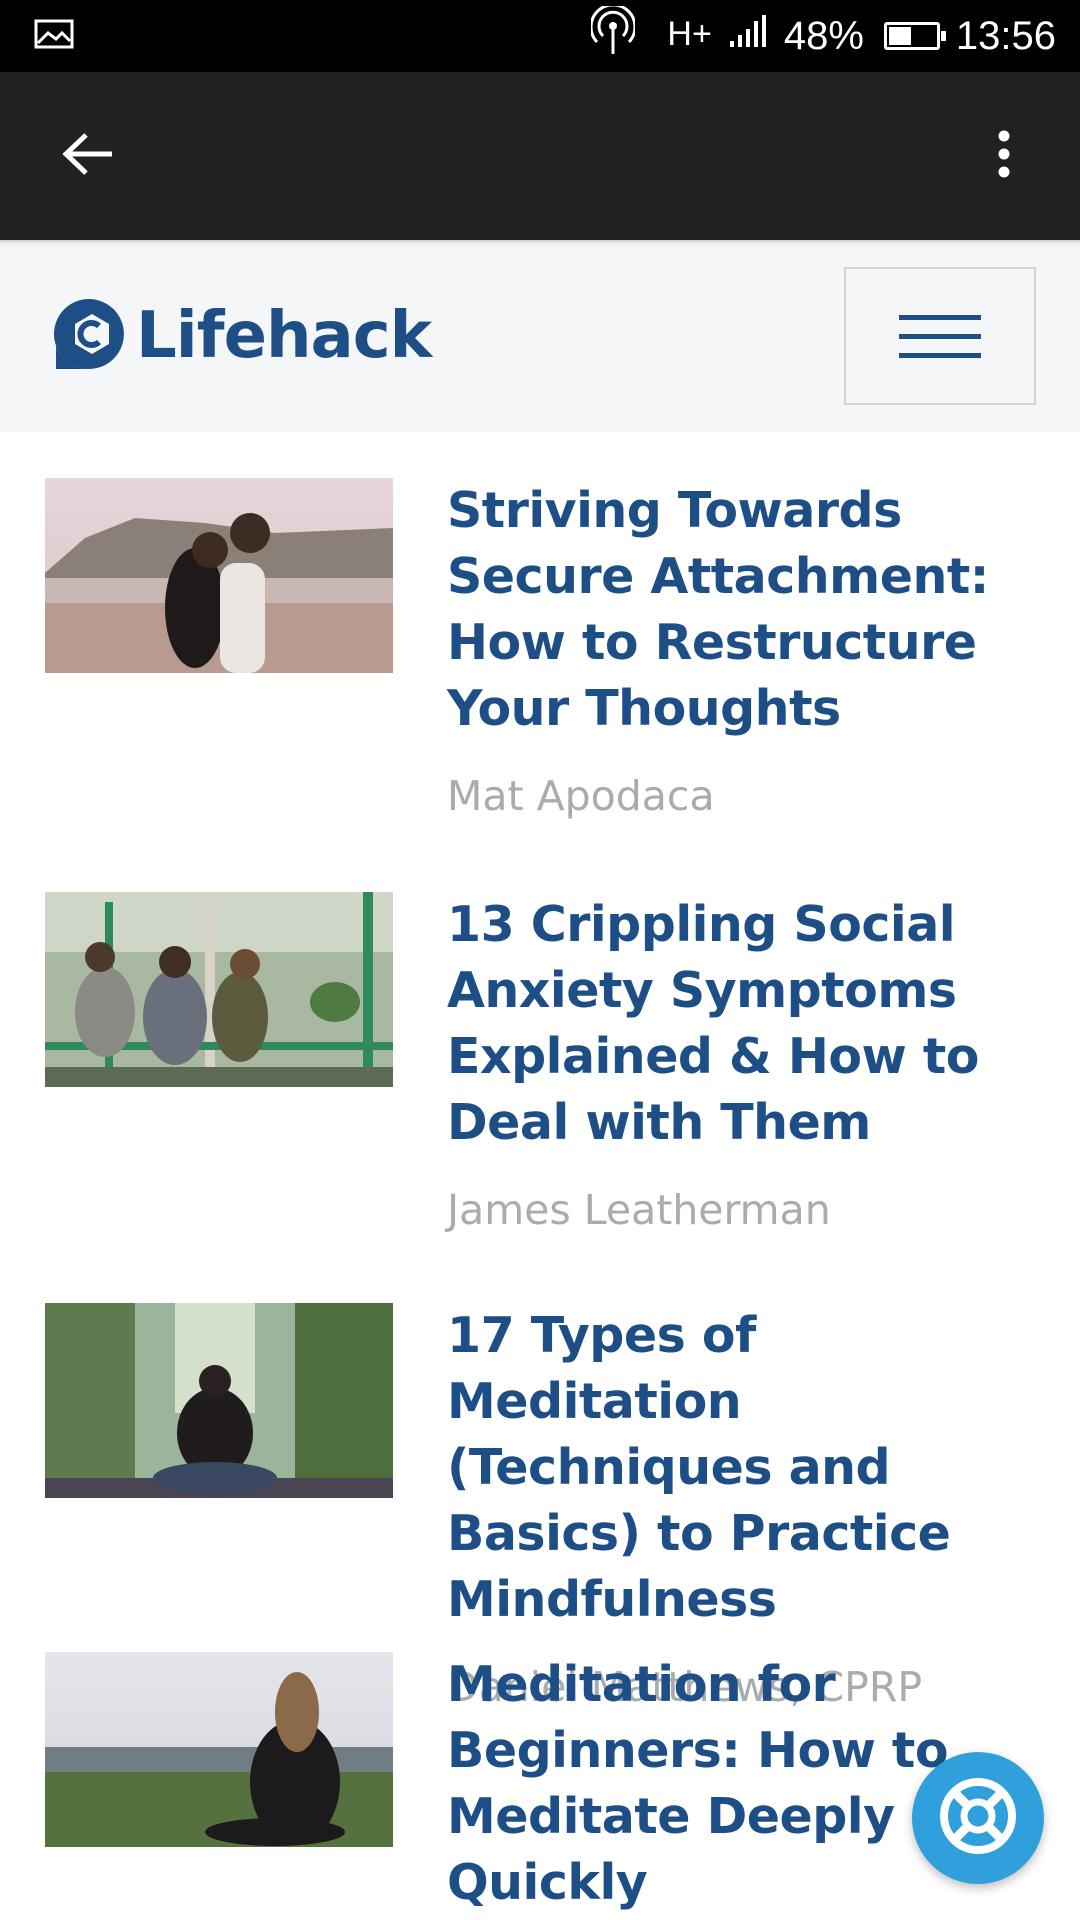 The width and height of the screenshot is (1080, 1920). I want to click on hamburger-icon-bar-bottom, so click(940, 355).